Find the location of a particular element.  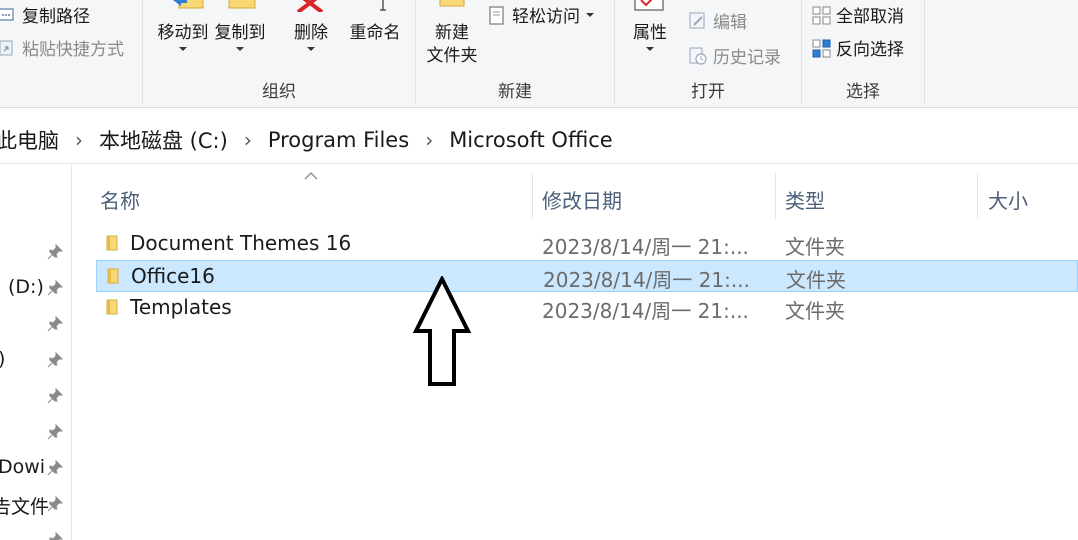

select-none-label: 全部取消 is located at coordinates (870, 17).